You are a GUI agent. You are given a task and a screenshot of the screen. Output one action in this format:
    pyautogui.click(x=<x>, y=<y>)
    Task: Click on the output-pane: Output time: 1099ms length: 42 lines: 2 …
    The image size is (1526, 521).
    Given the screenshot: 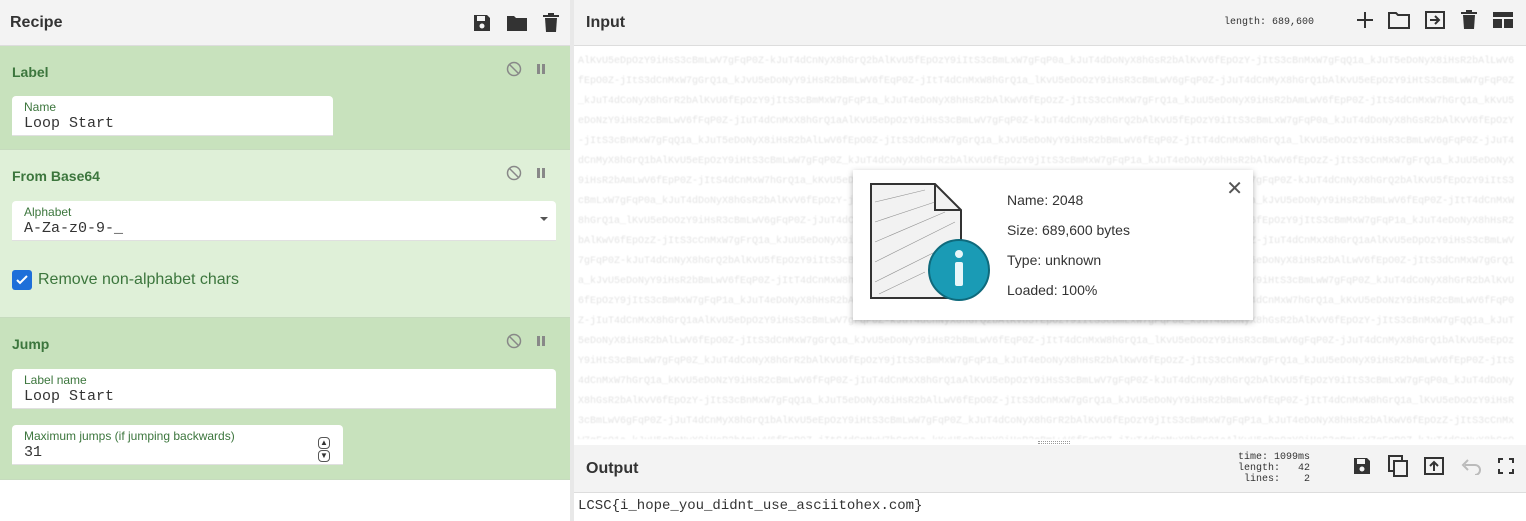 What is the action you would take?
    pyautogui.click(x=1050, y=483)
    